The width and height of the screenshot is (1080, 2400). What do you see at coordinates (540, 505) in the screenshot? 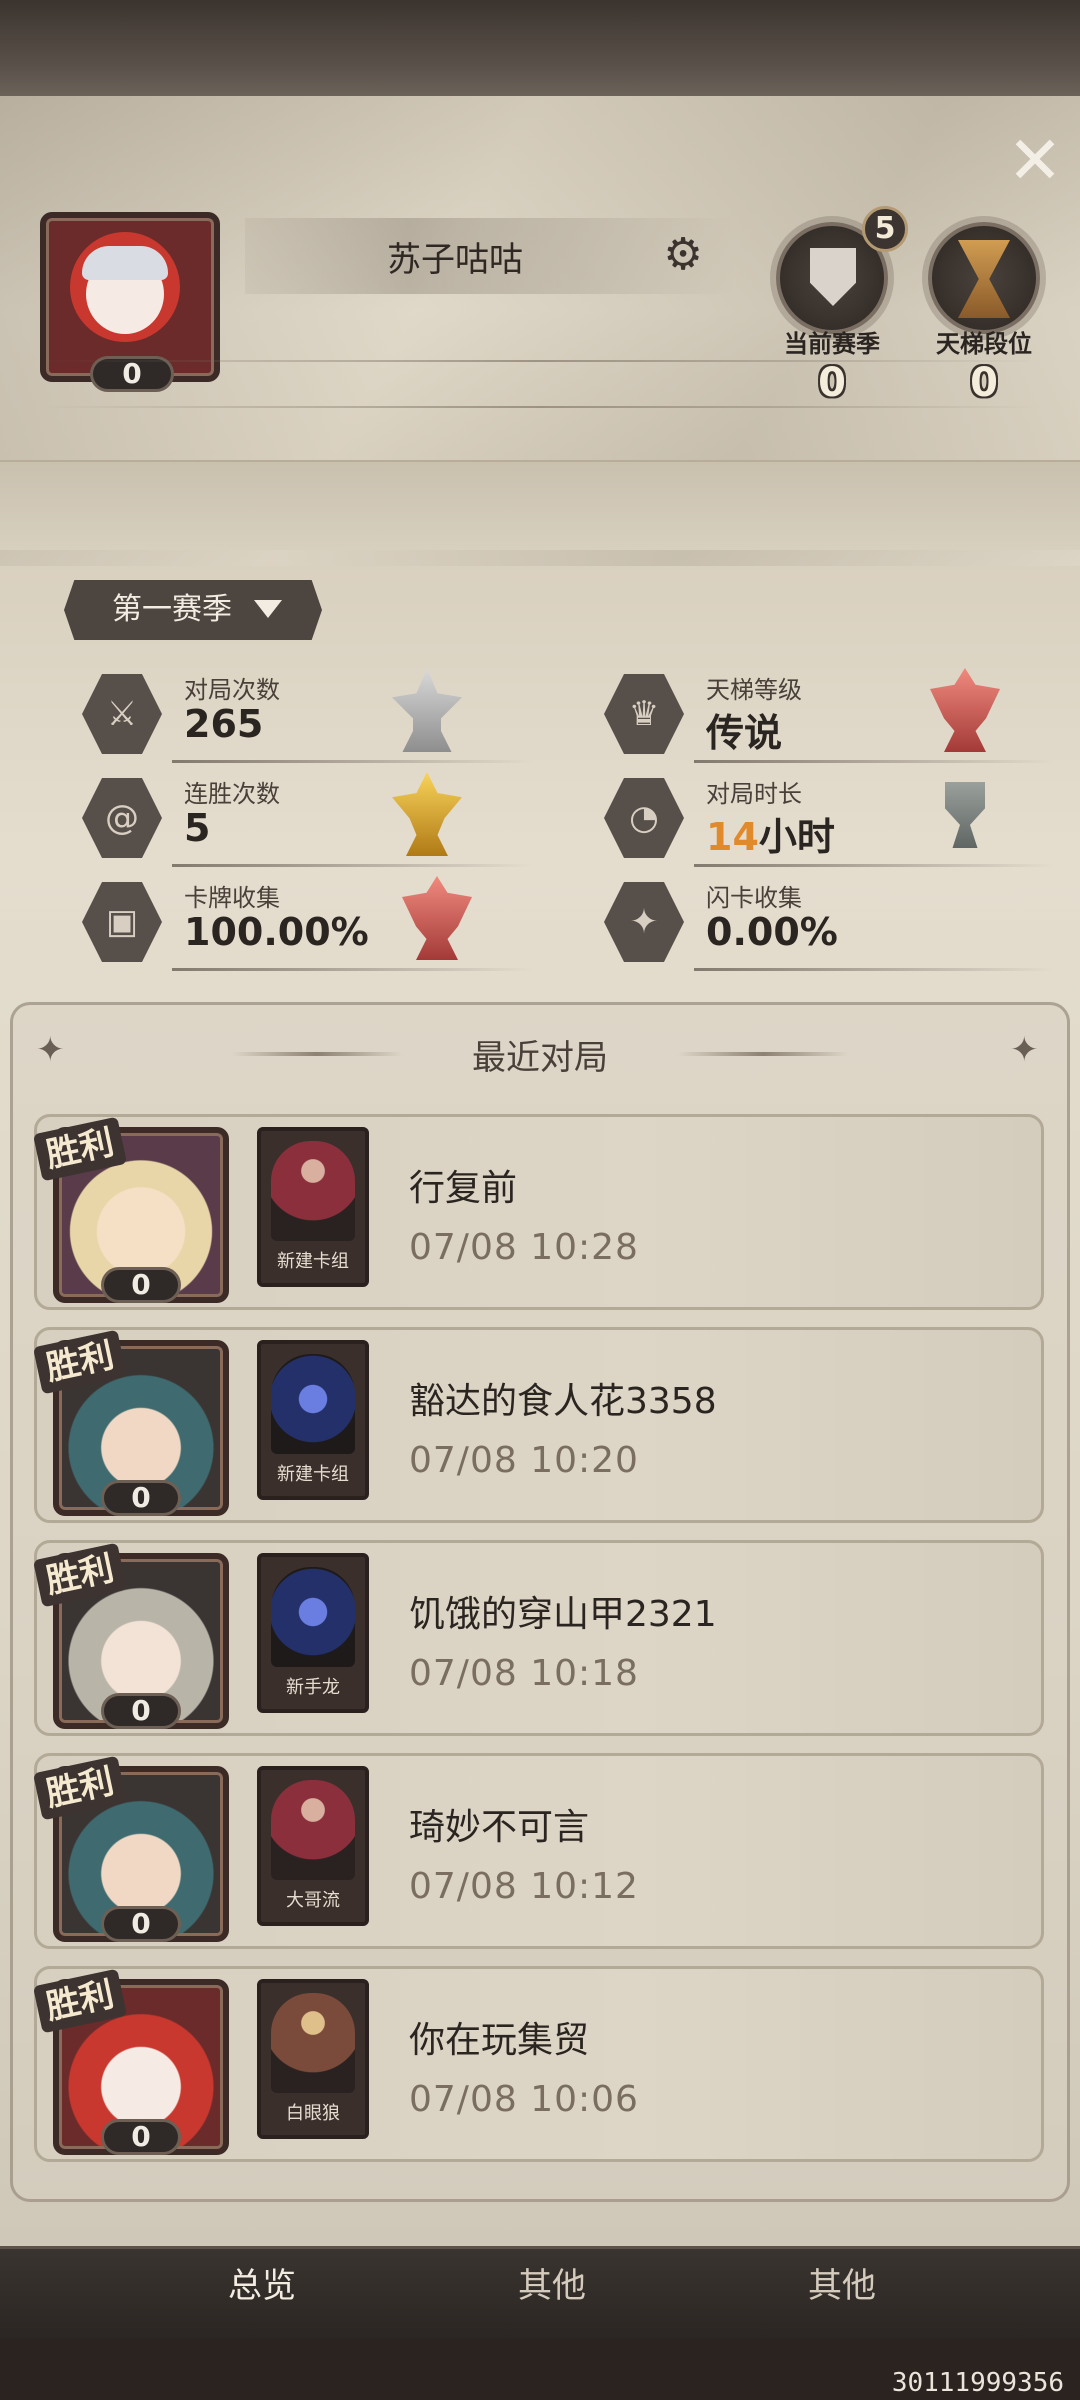
I see `header-divider` at bounding box center [540, 505].